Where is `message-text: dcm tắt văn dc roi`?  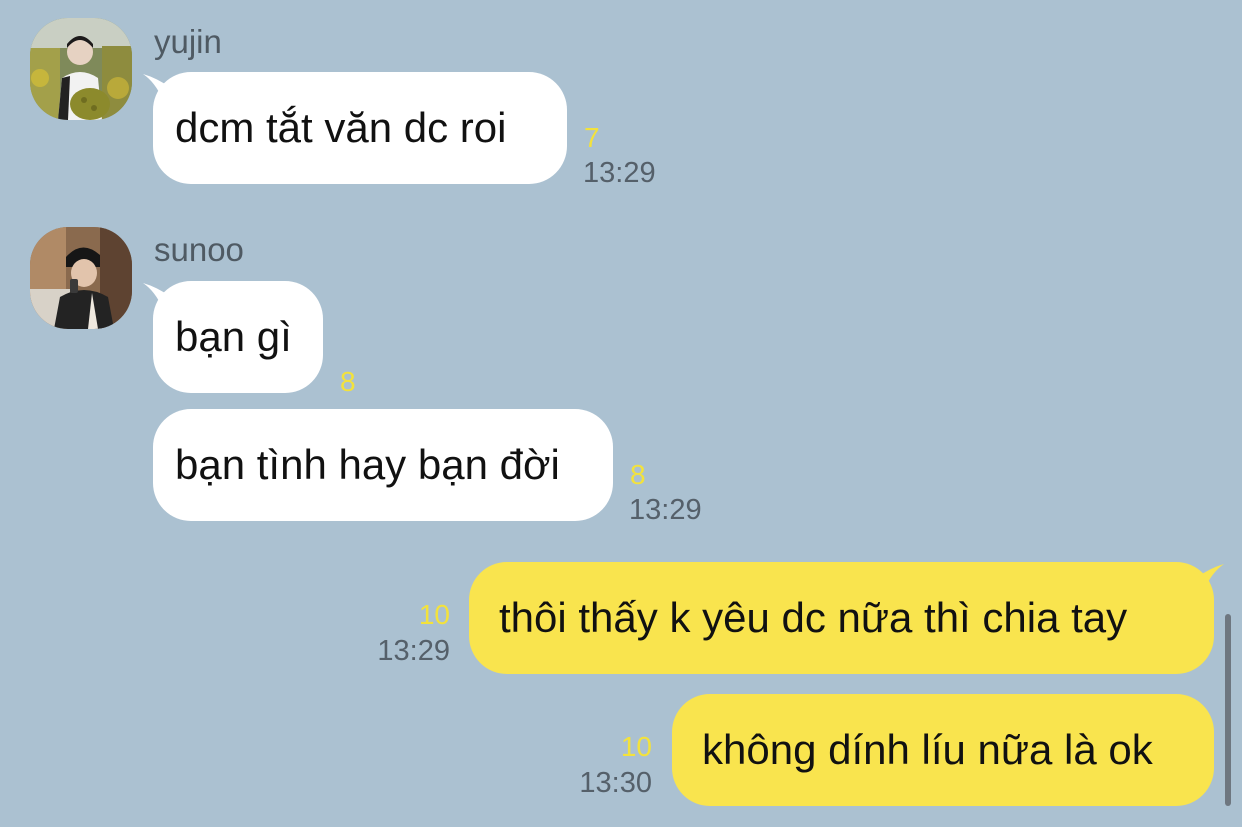 message-text: dcm tắt văn dc roi is located at coordinates (341, 127).